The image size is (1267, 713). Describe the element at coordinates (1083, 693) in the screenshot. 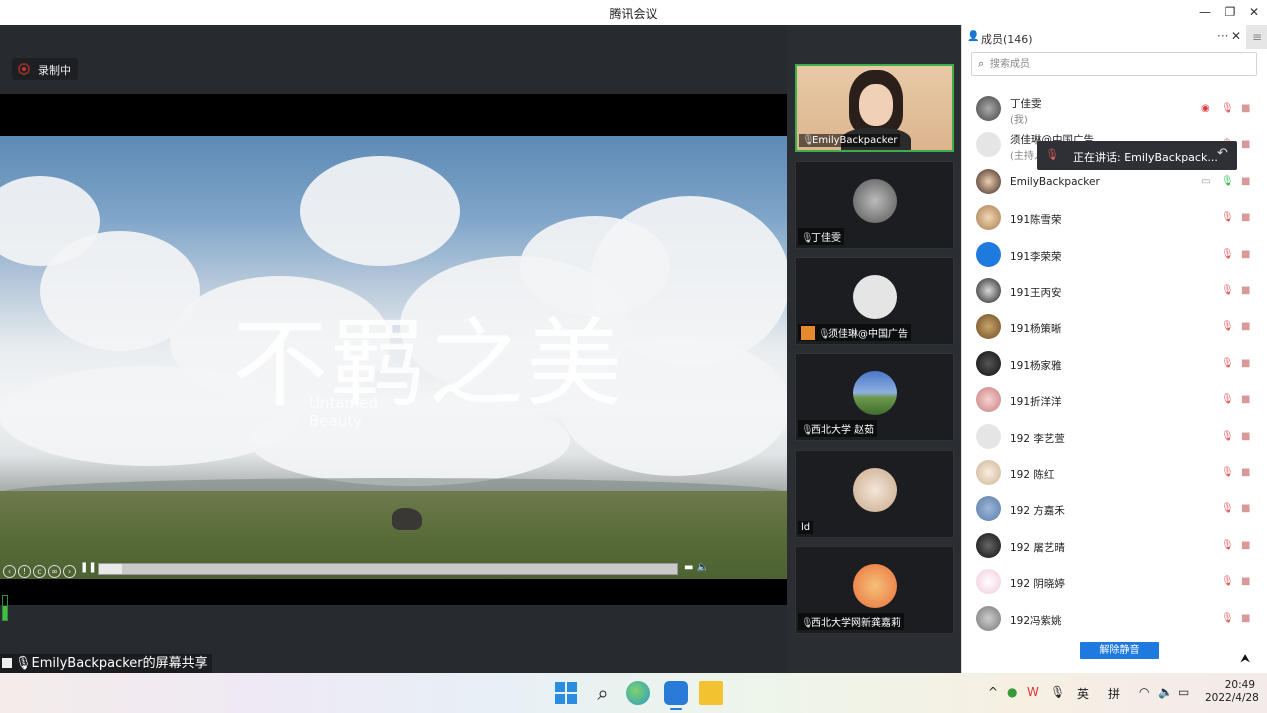

I see `ime-english: 英` at that location.